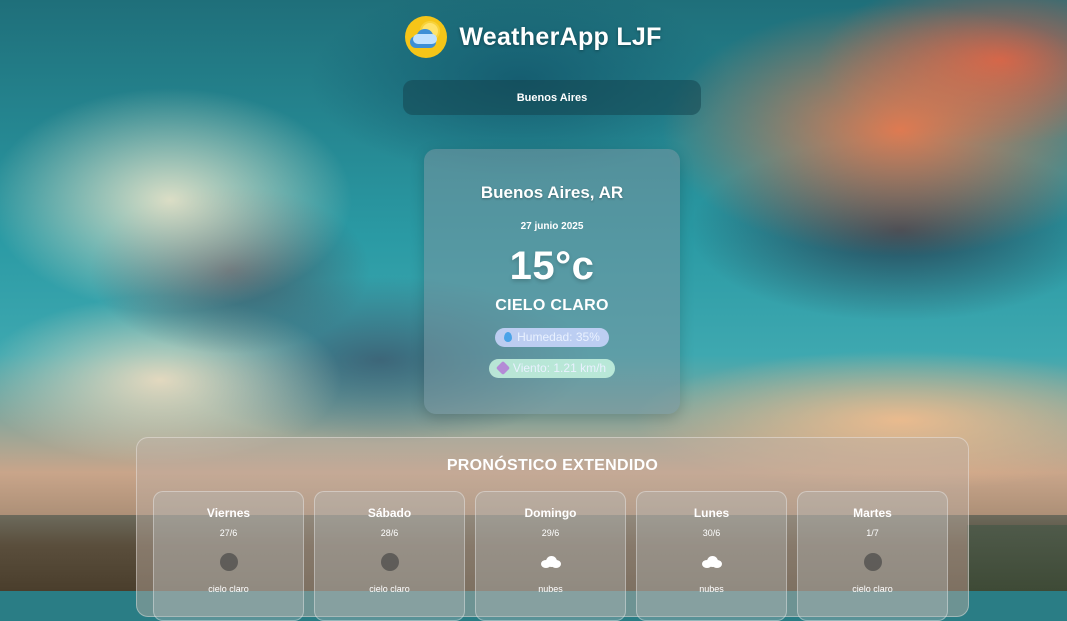 The width and height of the screenshot is (1067, 621). What do you see at coordinates (552, 97) in the screenshot?
I see `city-search-input` at bounding box center [552, 97].